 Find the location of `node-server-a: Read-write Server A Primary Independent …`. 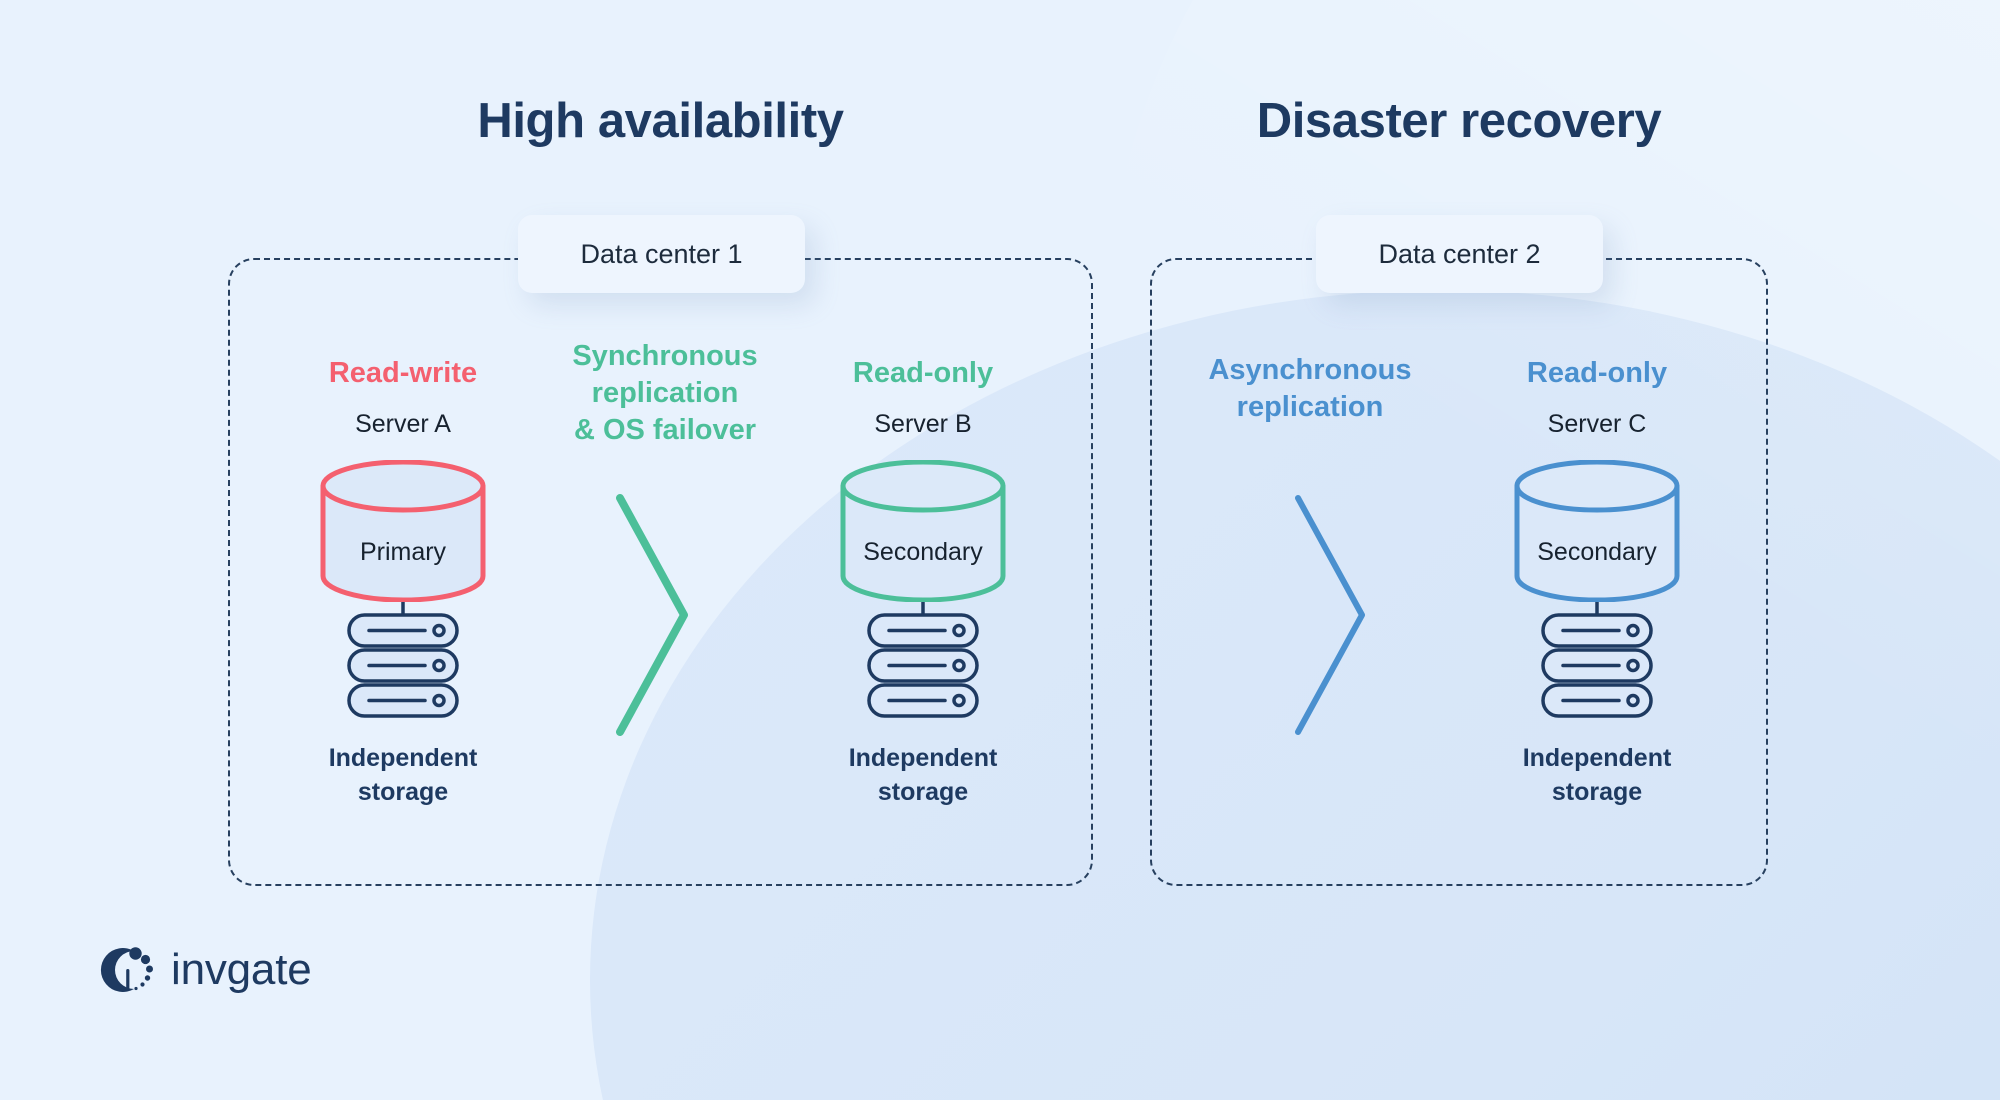

node-server-a: Read-write Server A Primary Independent … is located at coordinates (403, 583).